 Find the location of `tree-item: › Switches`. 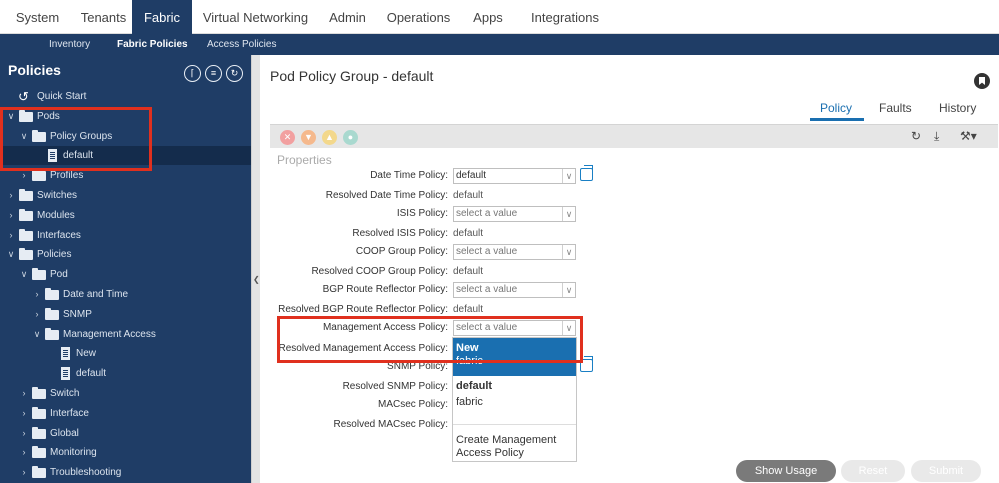

tree-item: › Switches is located at coordinates (125, 195).